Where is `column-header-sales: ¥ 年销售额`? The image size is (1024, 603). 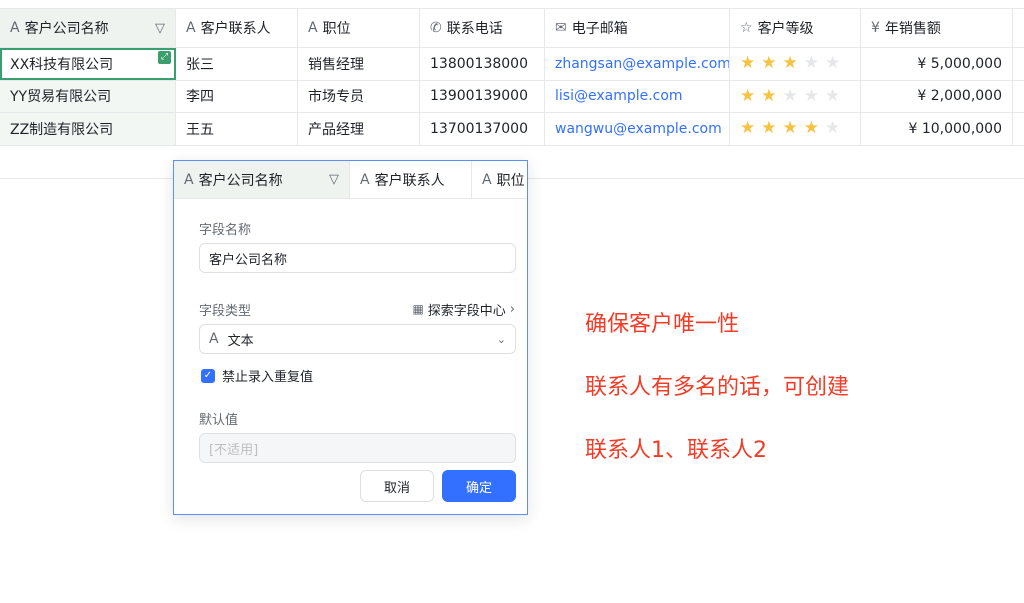
column-header-sales: ¥ 年销售额 is located at coordinates (937, 28).